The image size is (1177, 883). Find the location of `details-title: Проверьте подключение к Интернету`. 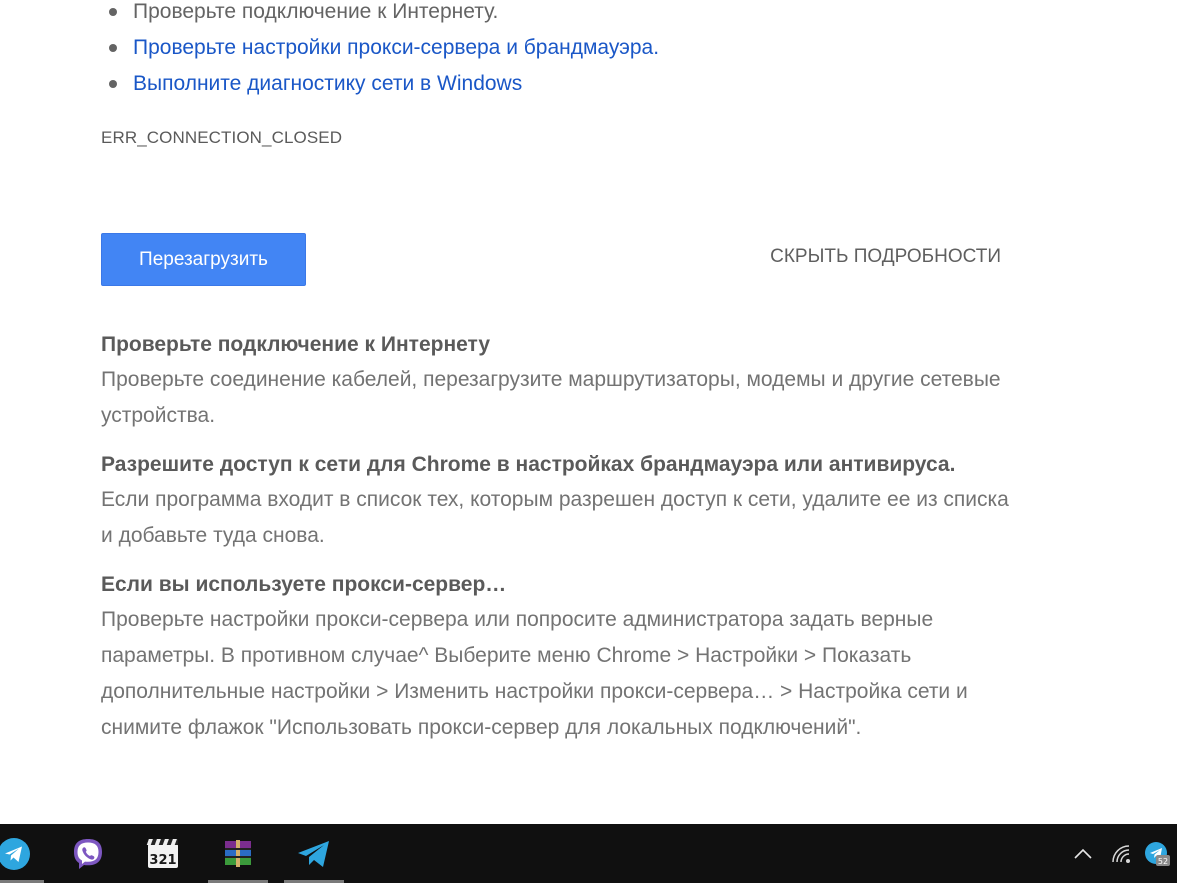

details-title: Проверьте подключение к Интернету is located at coordinates (296, 344).